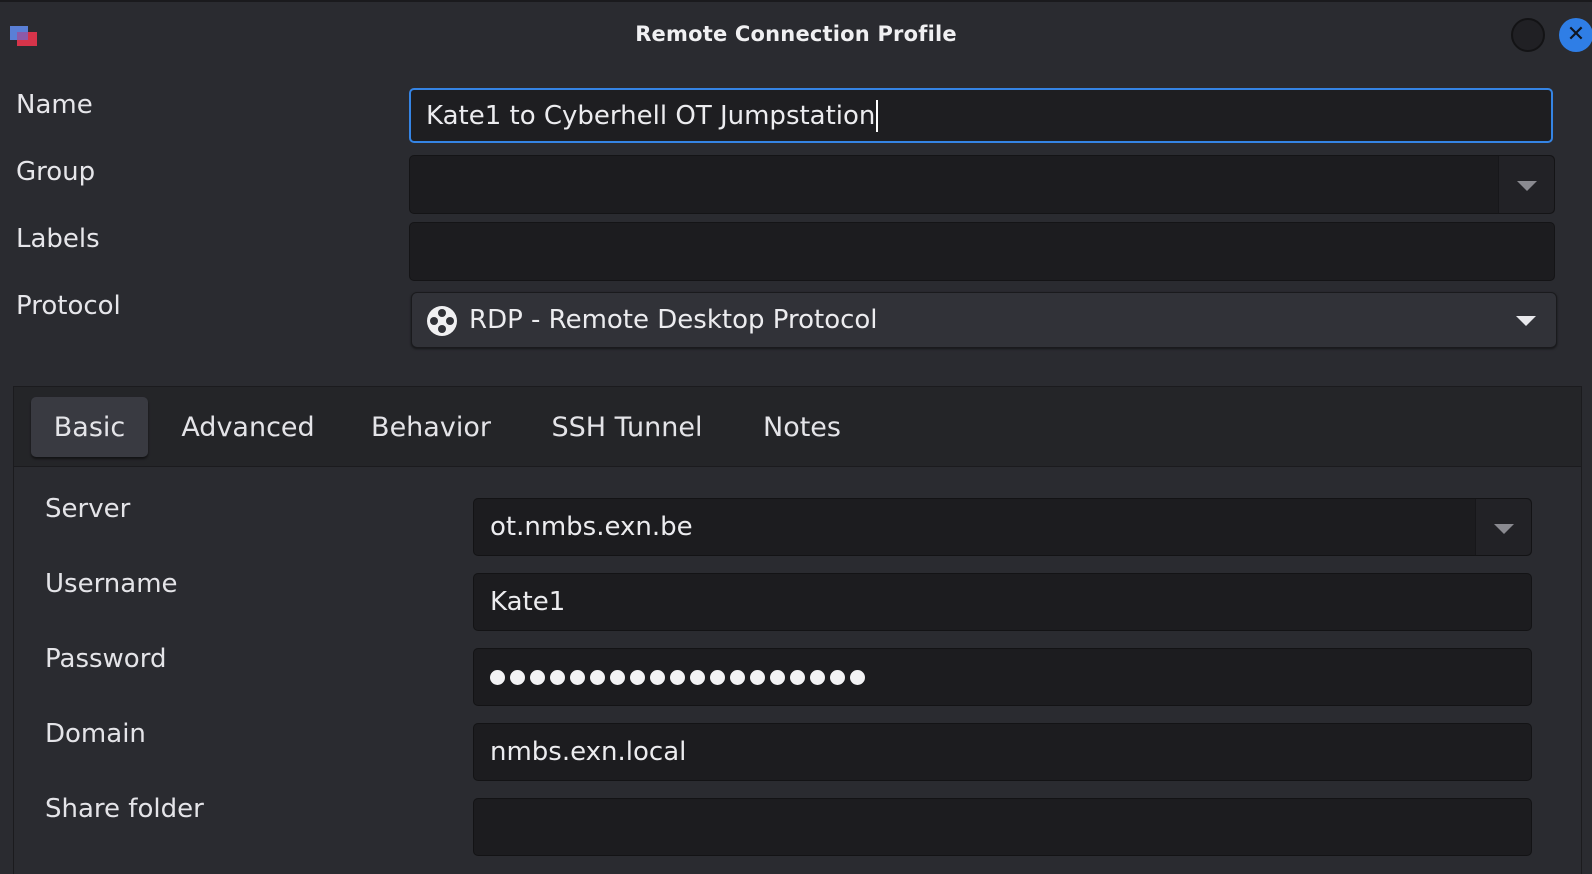  What do you see at coordinates (124, 809) in the screenshot?
I see `share-folder-label: Share folder` at bounding box center [124, 809].